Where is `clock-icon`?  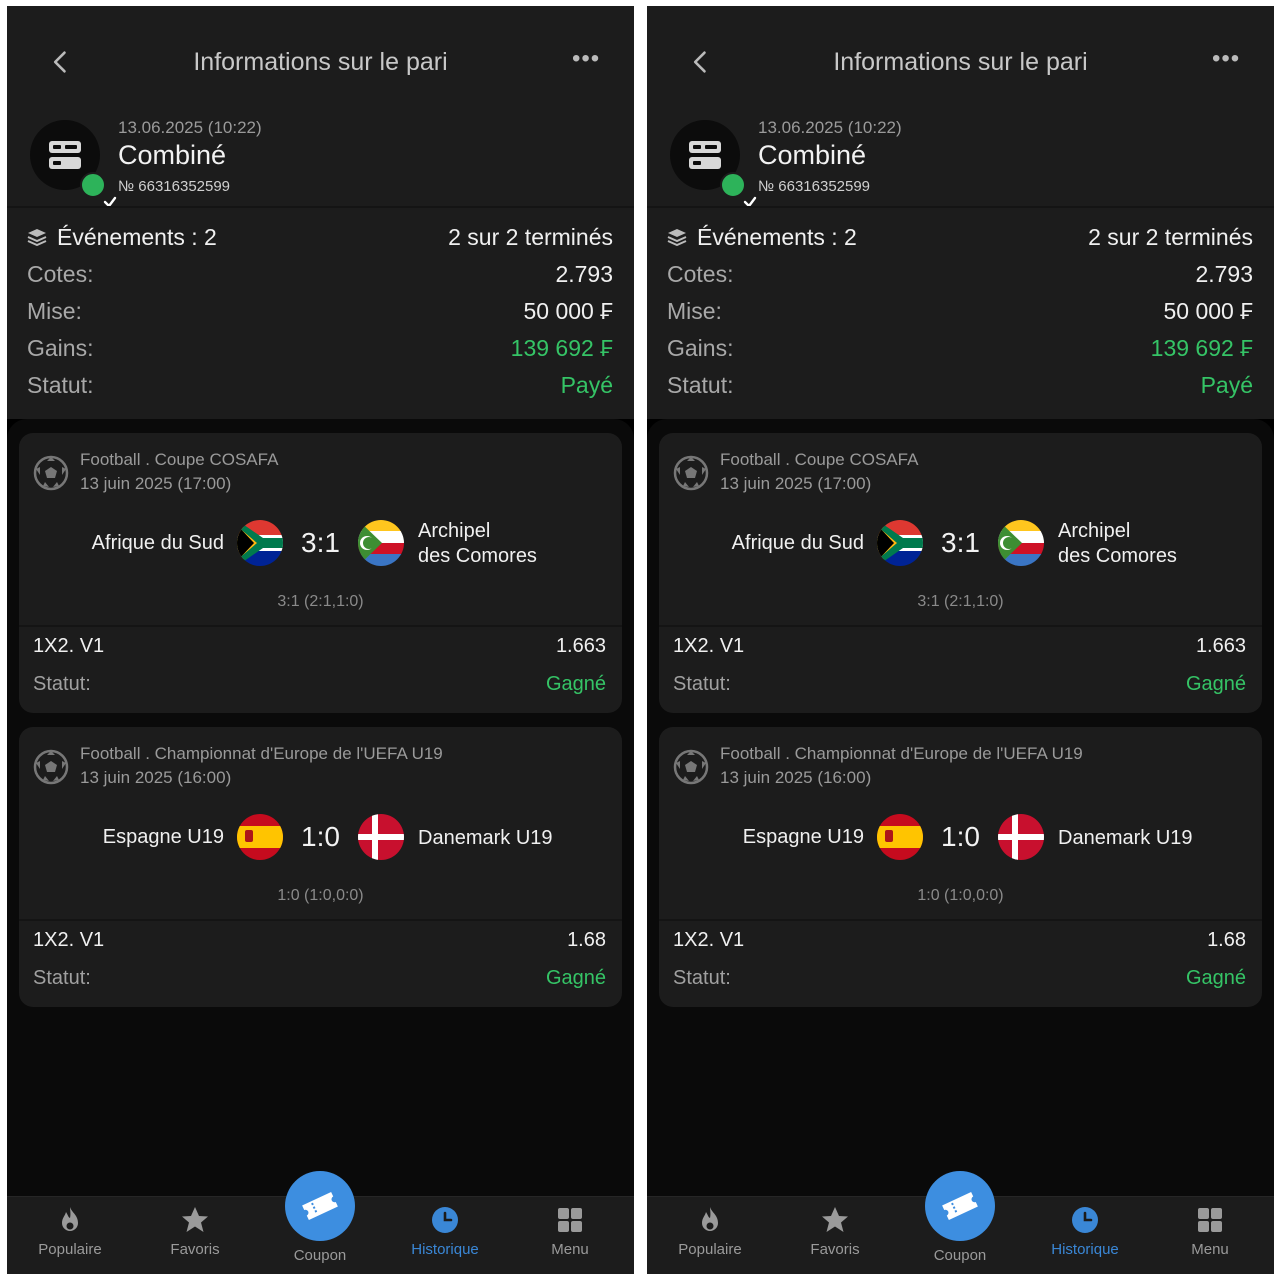
clock-icon is located at coordinates (445, 1220).